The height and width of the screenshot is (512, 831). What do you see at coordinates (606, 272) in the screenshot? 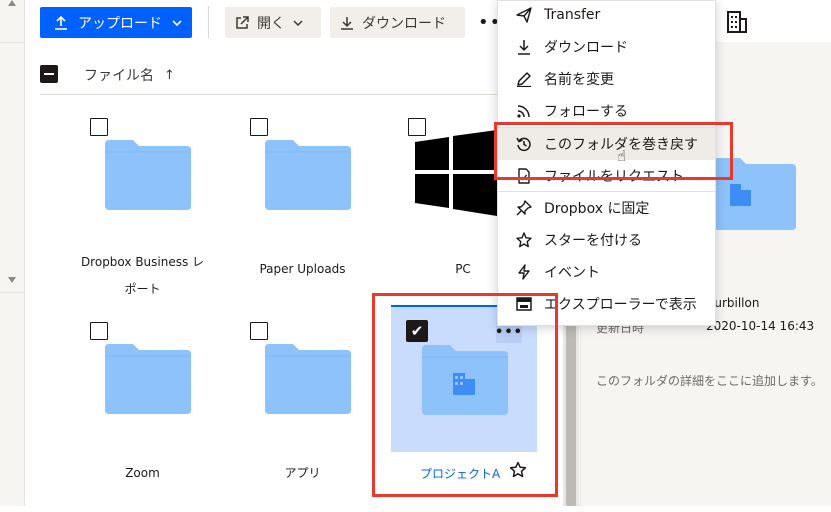
I see `menu-item-events: イベント` at bounding box center [606, 272].